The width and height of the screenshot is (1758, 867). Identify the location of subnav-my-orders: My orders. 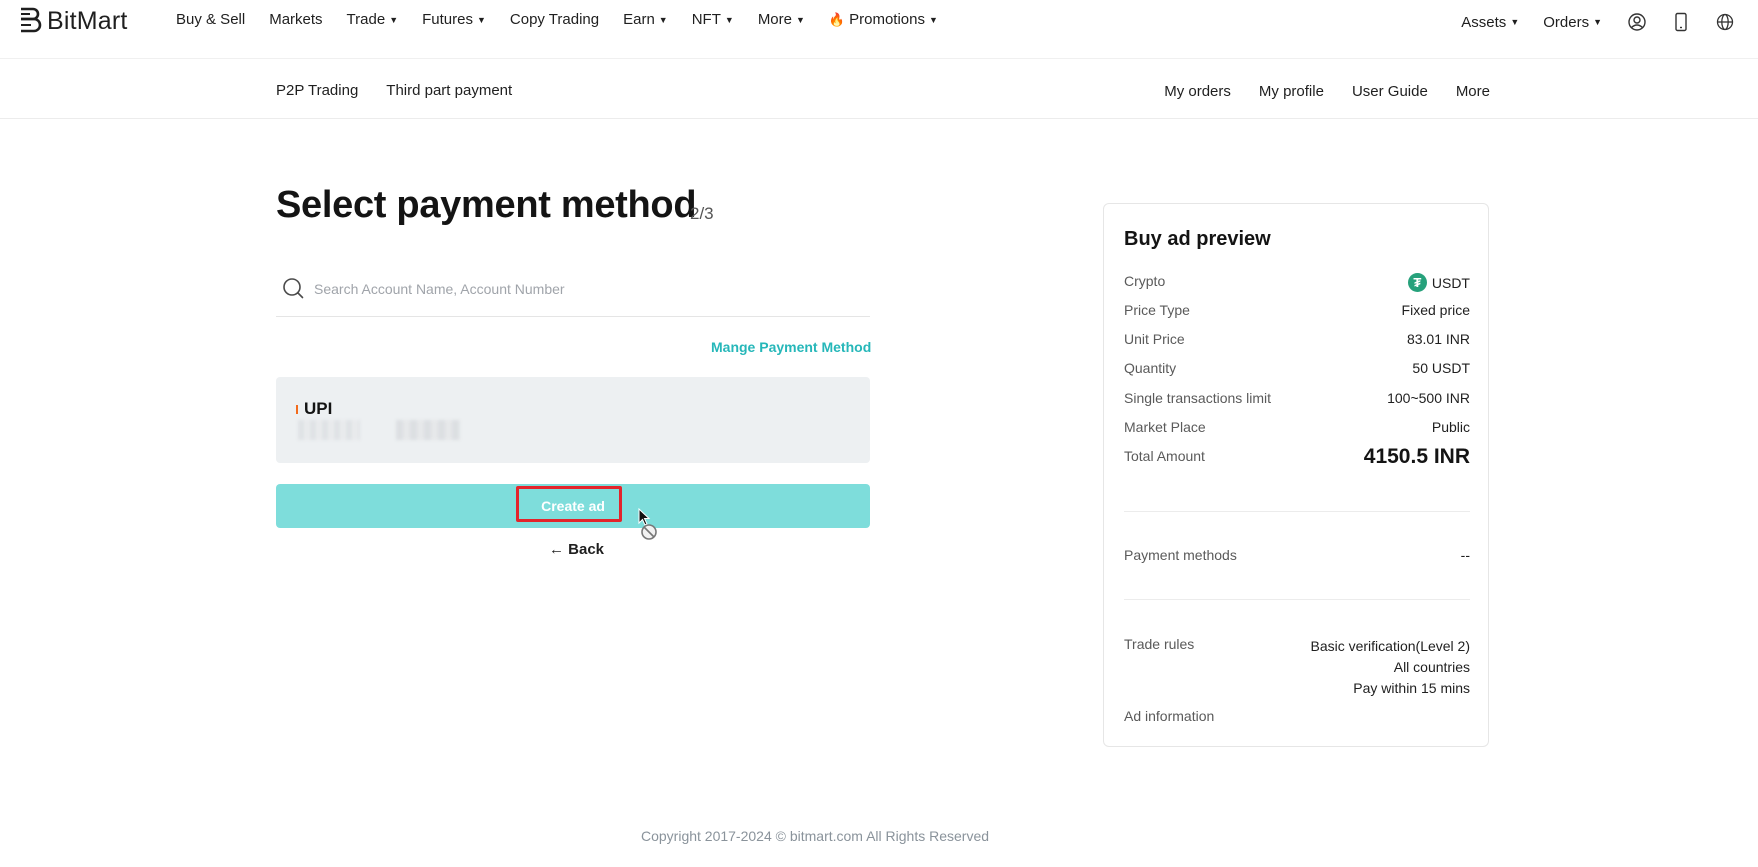
(1197, 91).